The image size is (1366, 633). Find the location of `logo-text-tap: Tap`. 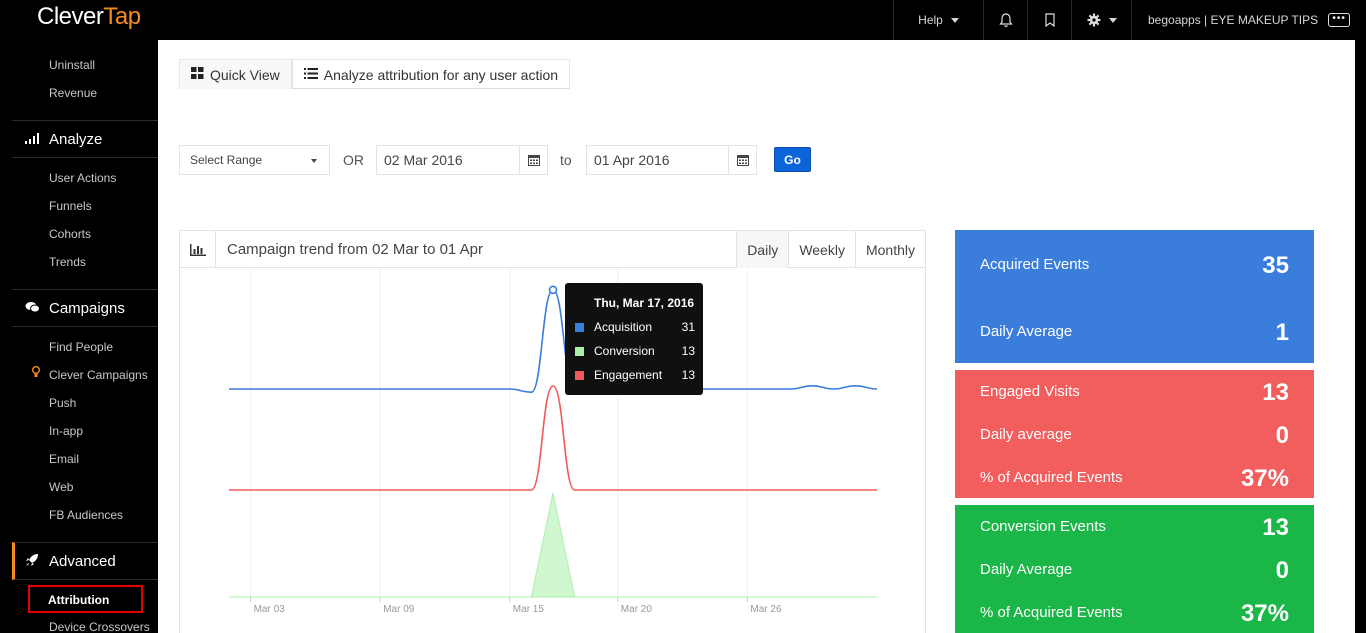

logo-text-tap: Tap is located at coordinates (122, 16).